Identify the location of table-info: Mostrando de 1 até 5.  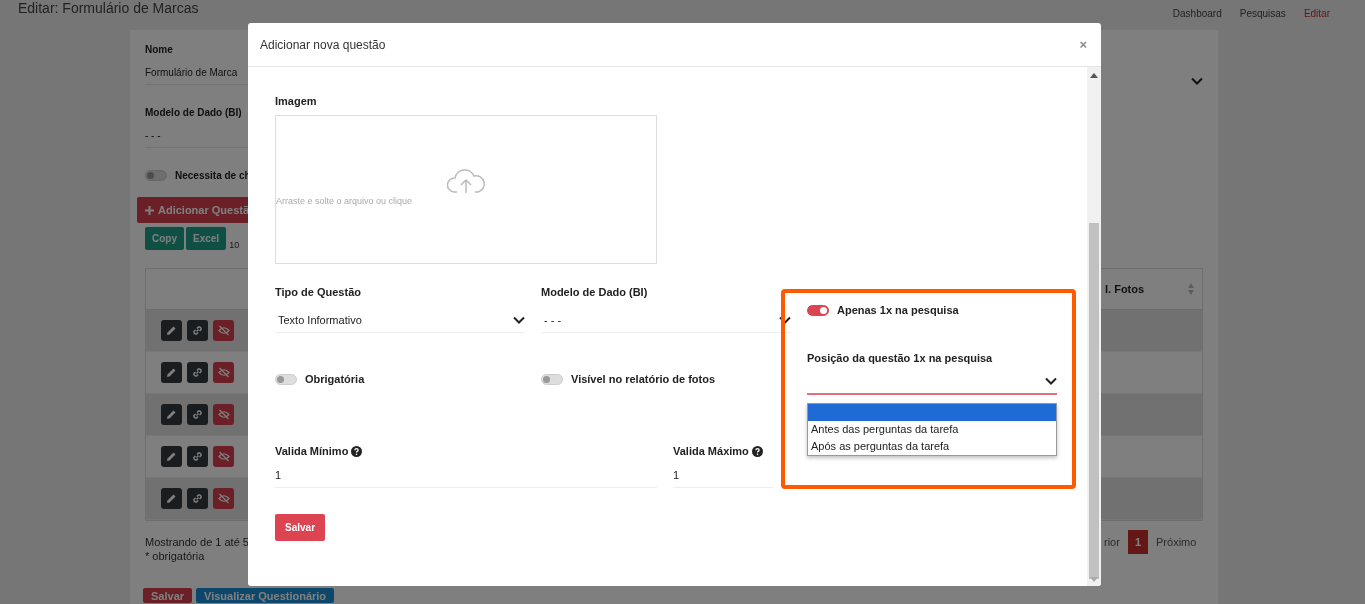
(197, 542).